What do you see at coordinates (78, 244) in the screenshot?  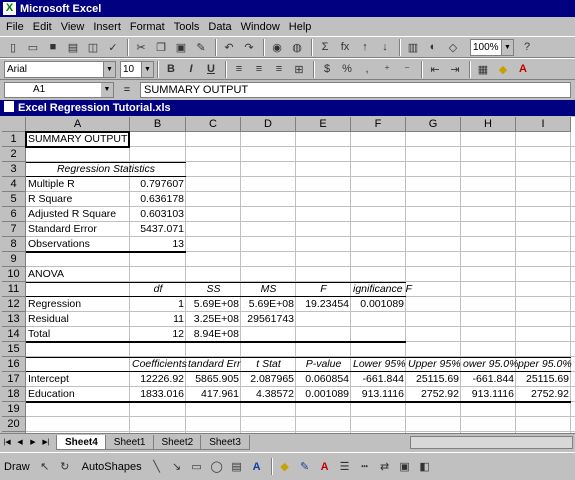 I see `cell-a8: Observations` at bounding box center [78, 244].